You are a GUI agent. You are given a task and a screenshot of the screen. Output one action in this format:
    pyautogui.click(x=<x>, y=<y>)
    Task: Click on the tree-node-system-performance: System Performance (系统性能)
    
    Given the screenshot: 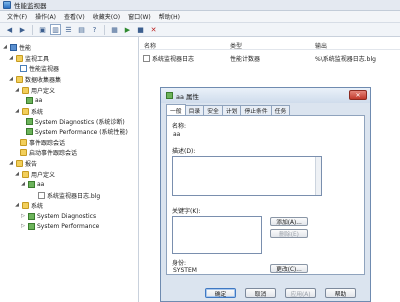 What is the action you would take?
    pyautogui.click(x=77, y=131)
    